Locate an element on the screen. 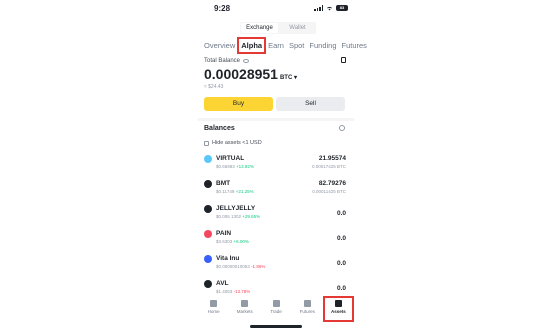 The width and height of the screenshot is (550, 330). home-indicator is located at coordinates (276, 326).